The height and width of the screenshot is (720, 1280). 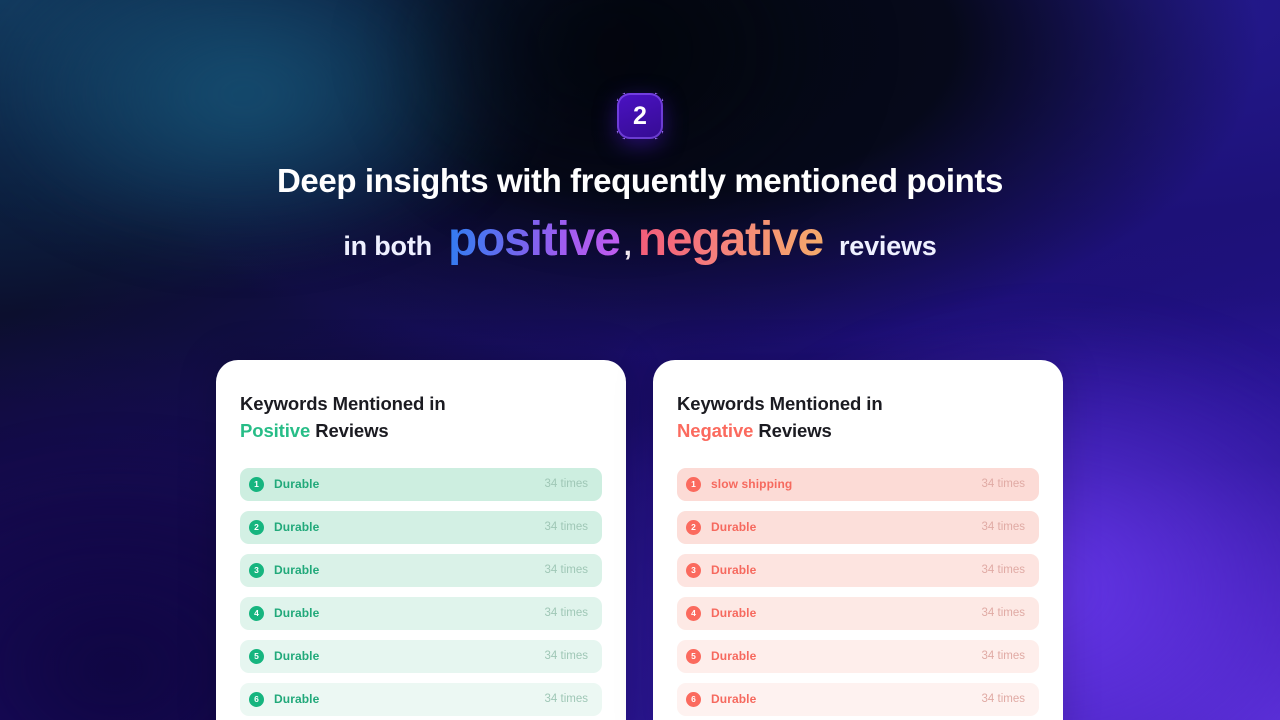 I want to click on subtitle-comma: ,, so click(x=627, y=246).